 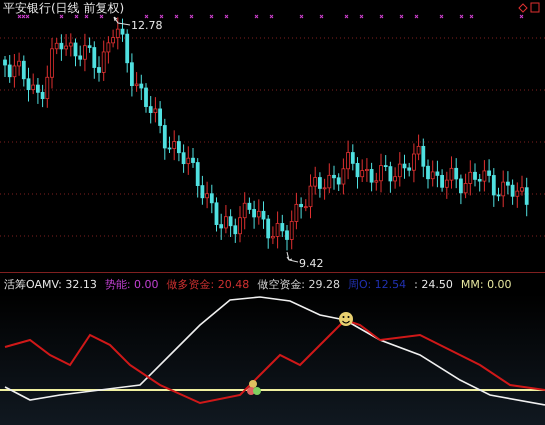 I want to click on indicator-reading: MM: 0.00, so click(x=486, y=284).